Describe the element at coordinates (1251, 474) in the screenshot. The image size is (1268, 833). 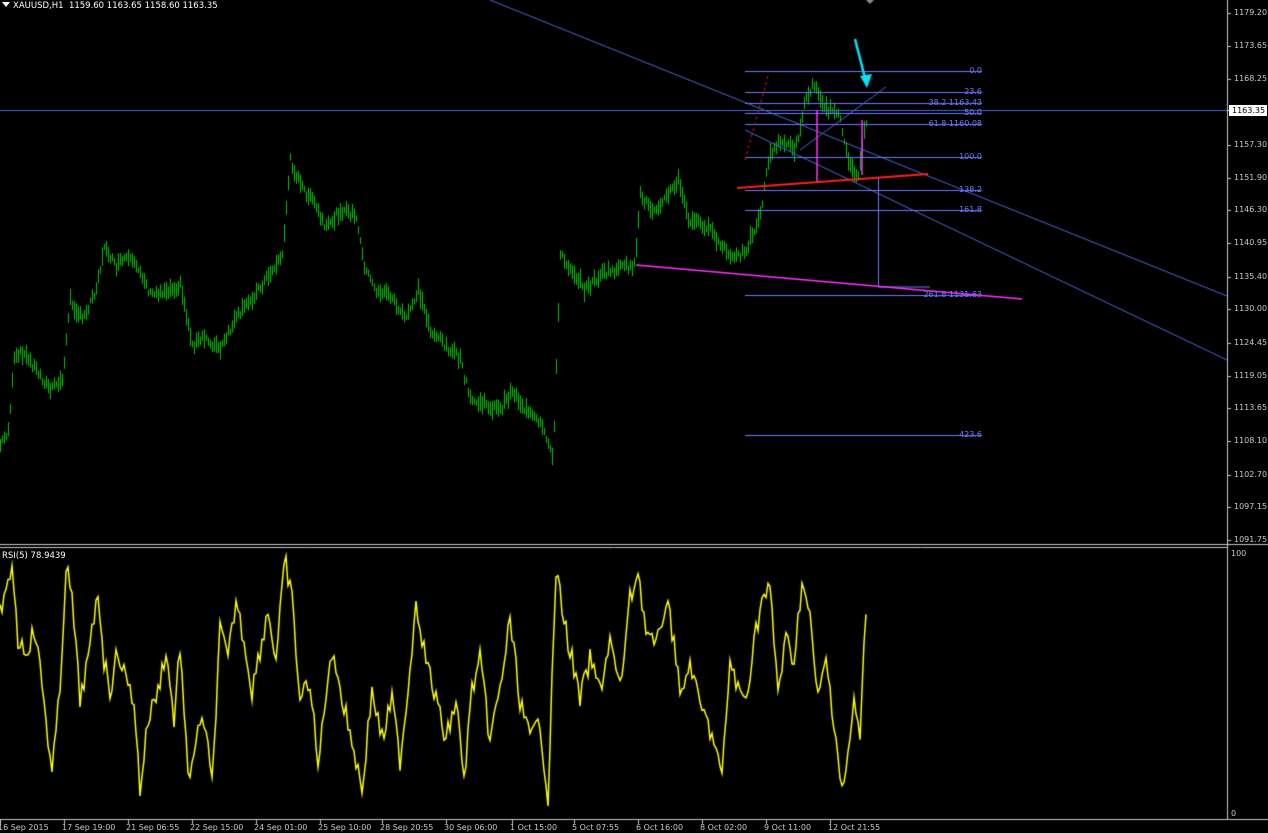
I see `price-tick-label: 1102.70` at that location.